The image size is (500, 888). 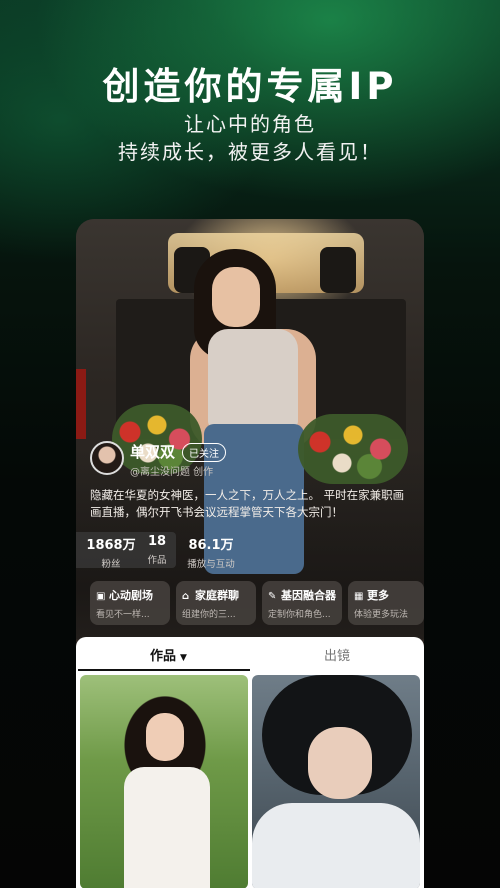 I want to click on profile-stats: 1868万 粉丝 18 作品 86.1万 播放与互动, so click(x=250, y=552).